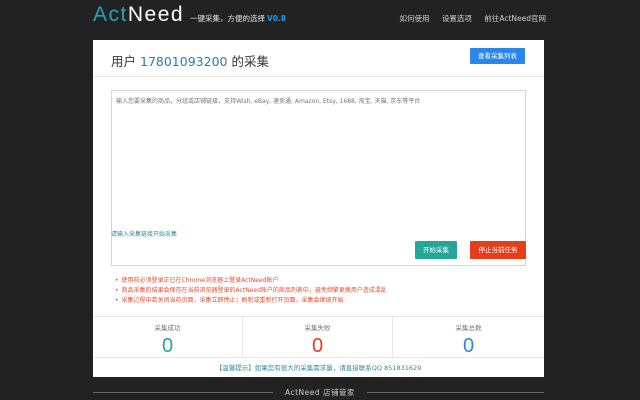 Image resolution: width=640 pixels, height=400 pixels. Describe the element at coordinates (498, 250) in the screenshot. I see `stop-task-button: 停止当前任务` at that location.